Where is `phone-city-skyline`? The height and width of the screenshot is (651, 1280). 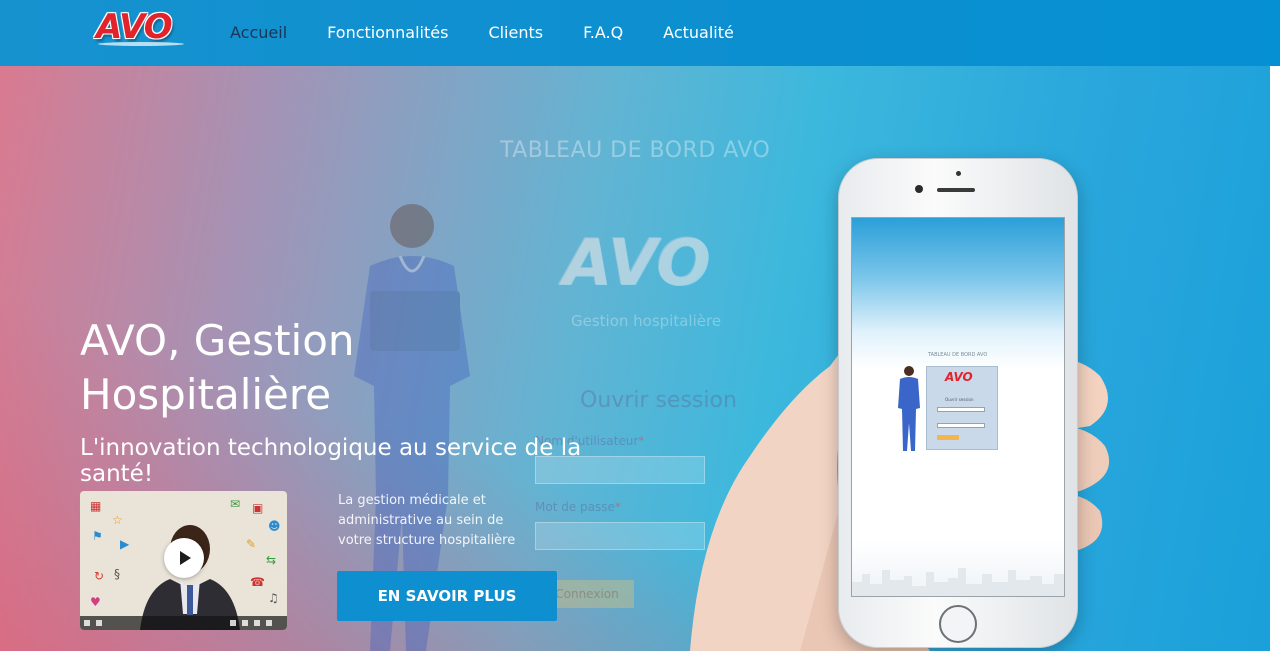 phone-city-skyline is located at coordinates (958, 582).